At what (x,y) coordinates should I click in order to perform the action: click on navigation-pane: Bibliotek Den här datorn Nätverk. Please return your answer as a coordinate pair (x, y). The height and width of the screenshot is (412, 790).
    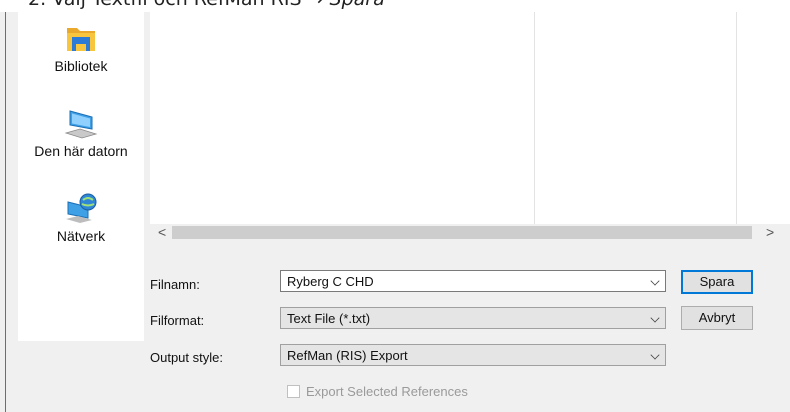
    Looking at the image, I should click on (81, 176).